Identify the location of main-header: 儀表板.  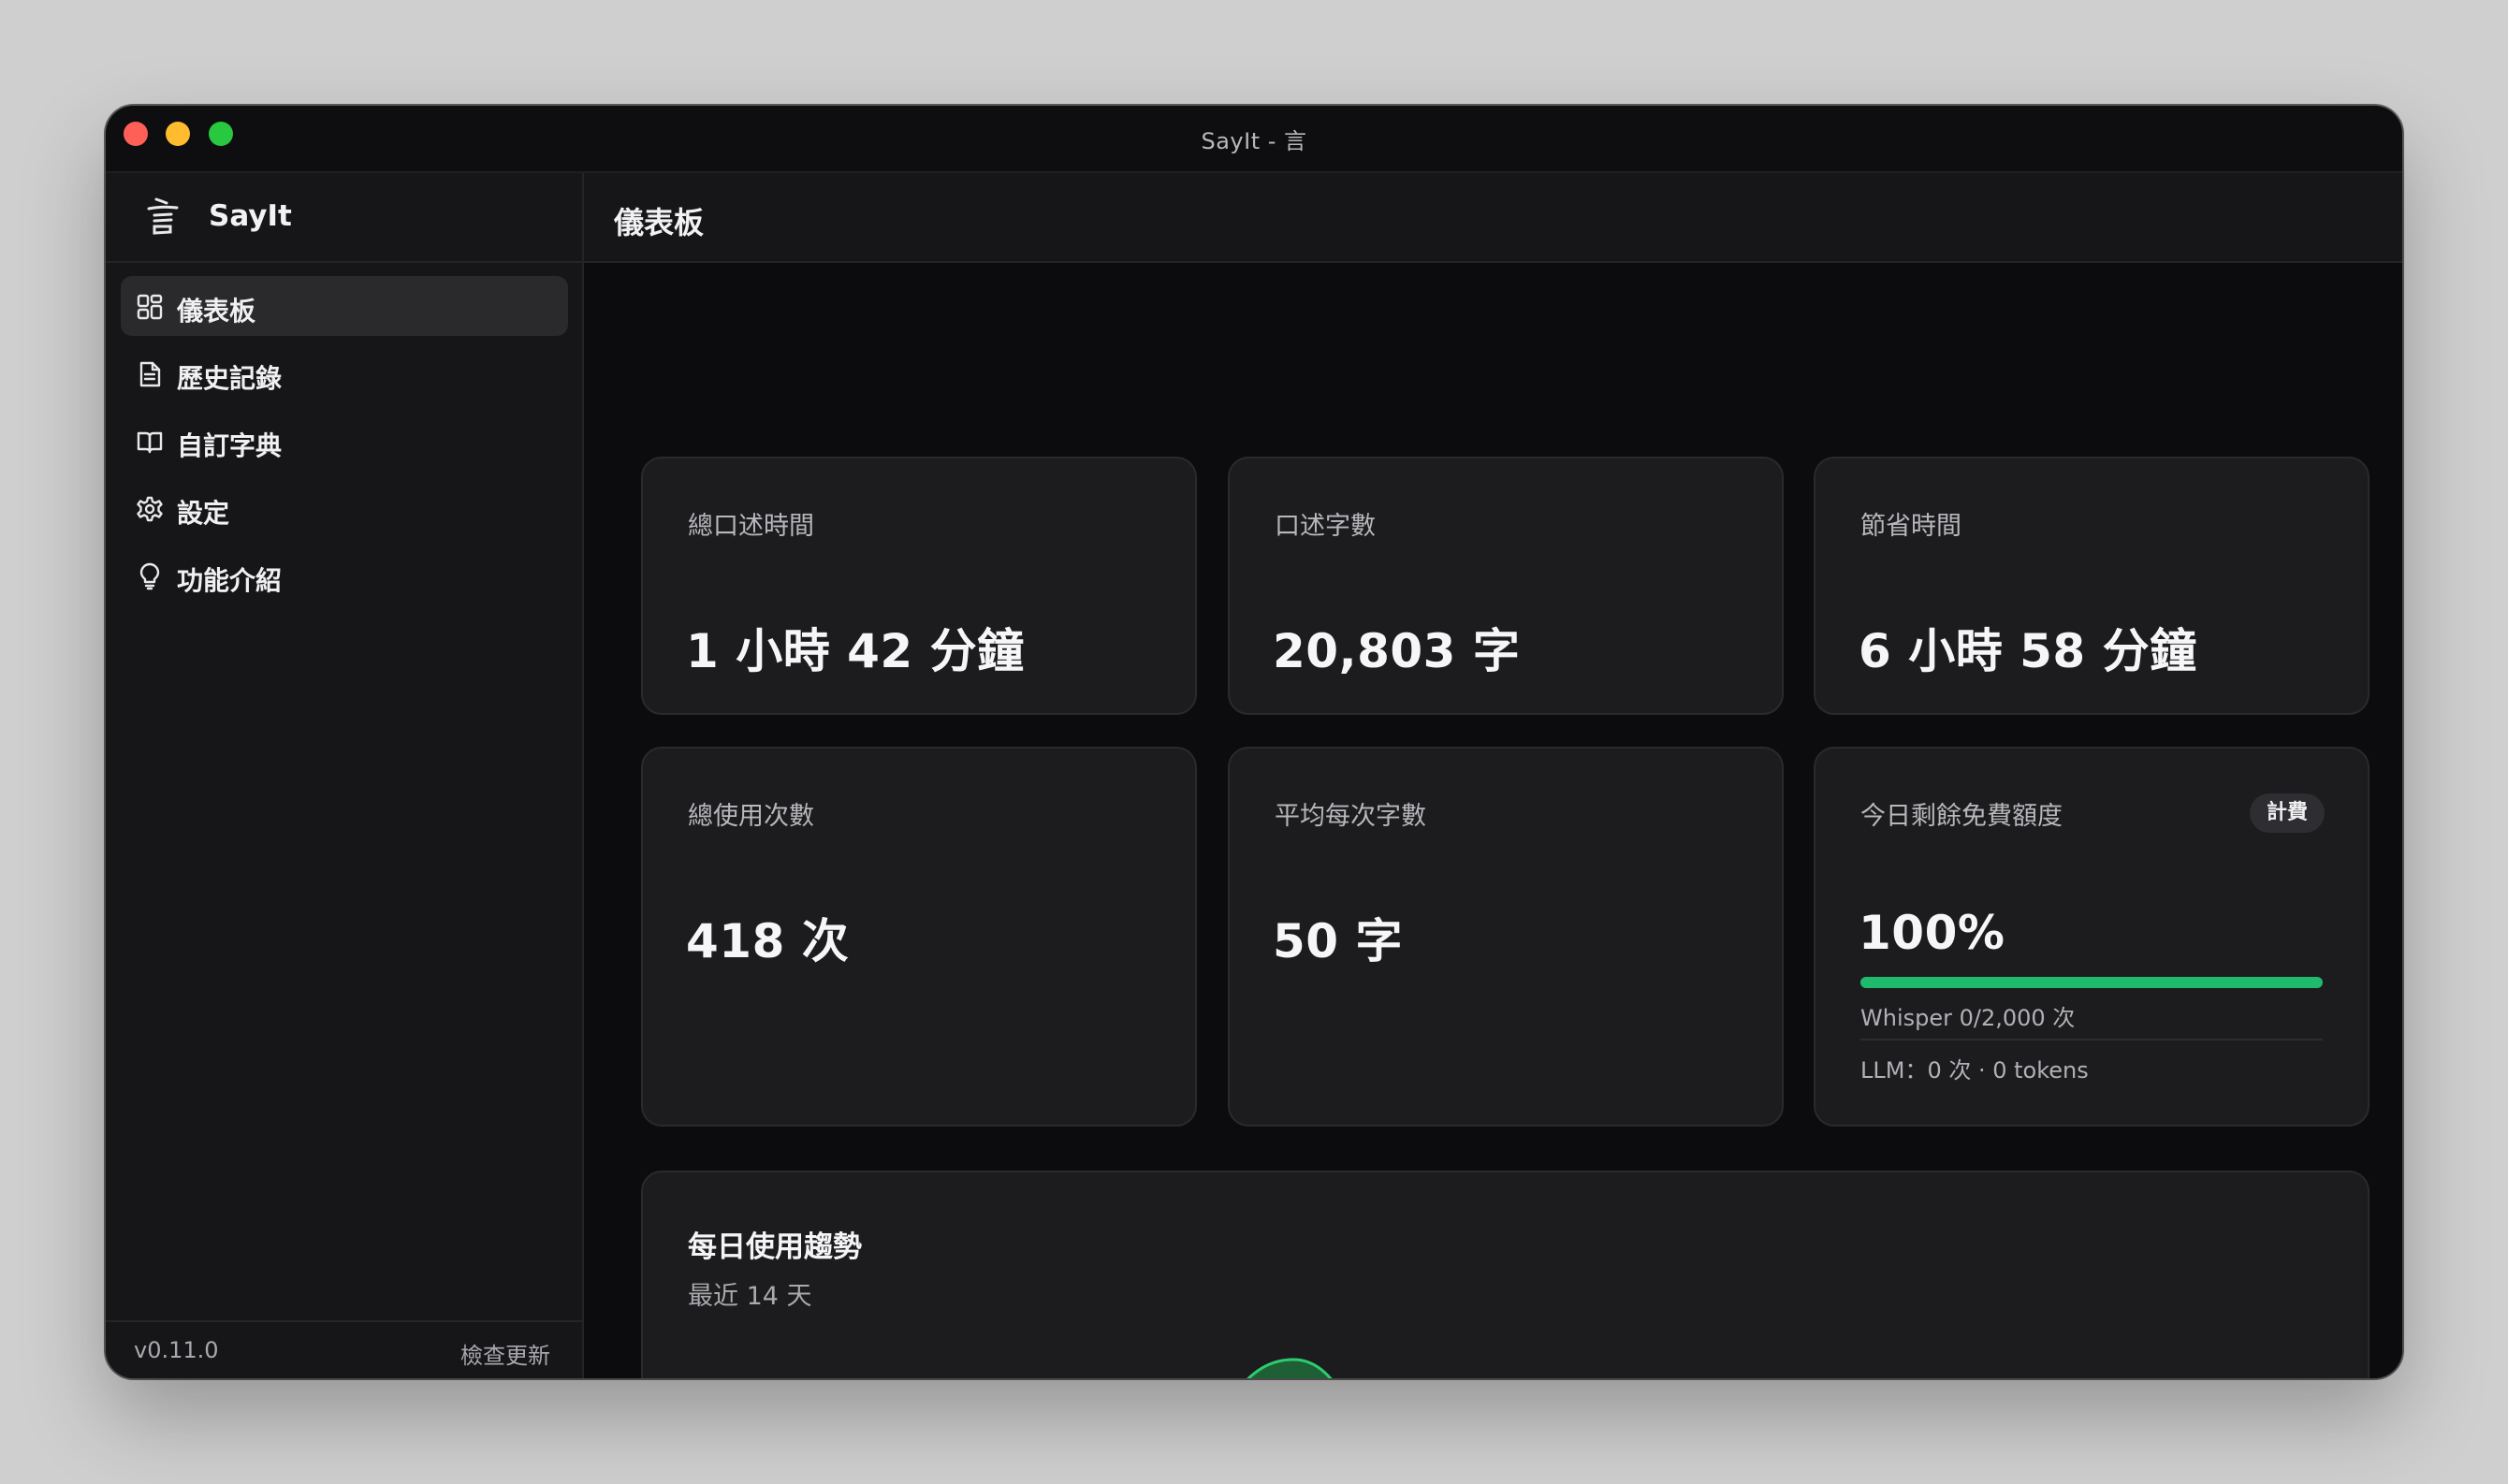
(1493, 218).